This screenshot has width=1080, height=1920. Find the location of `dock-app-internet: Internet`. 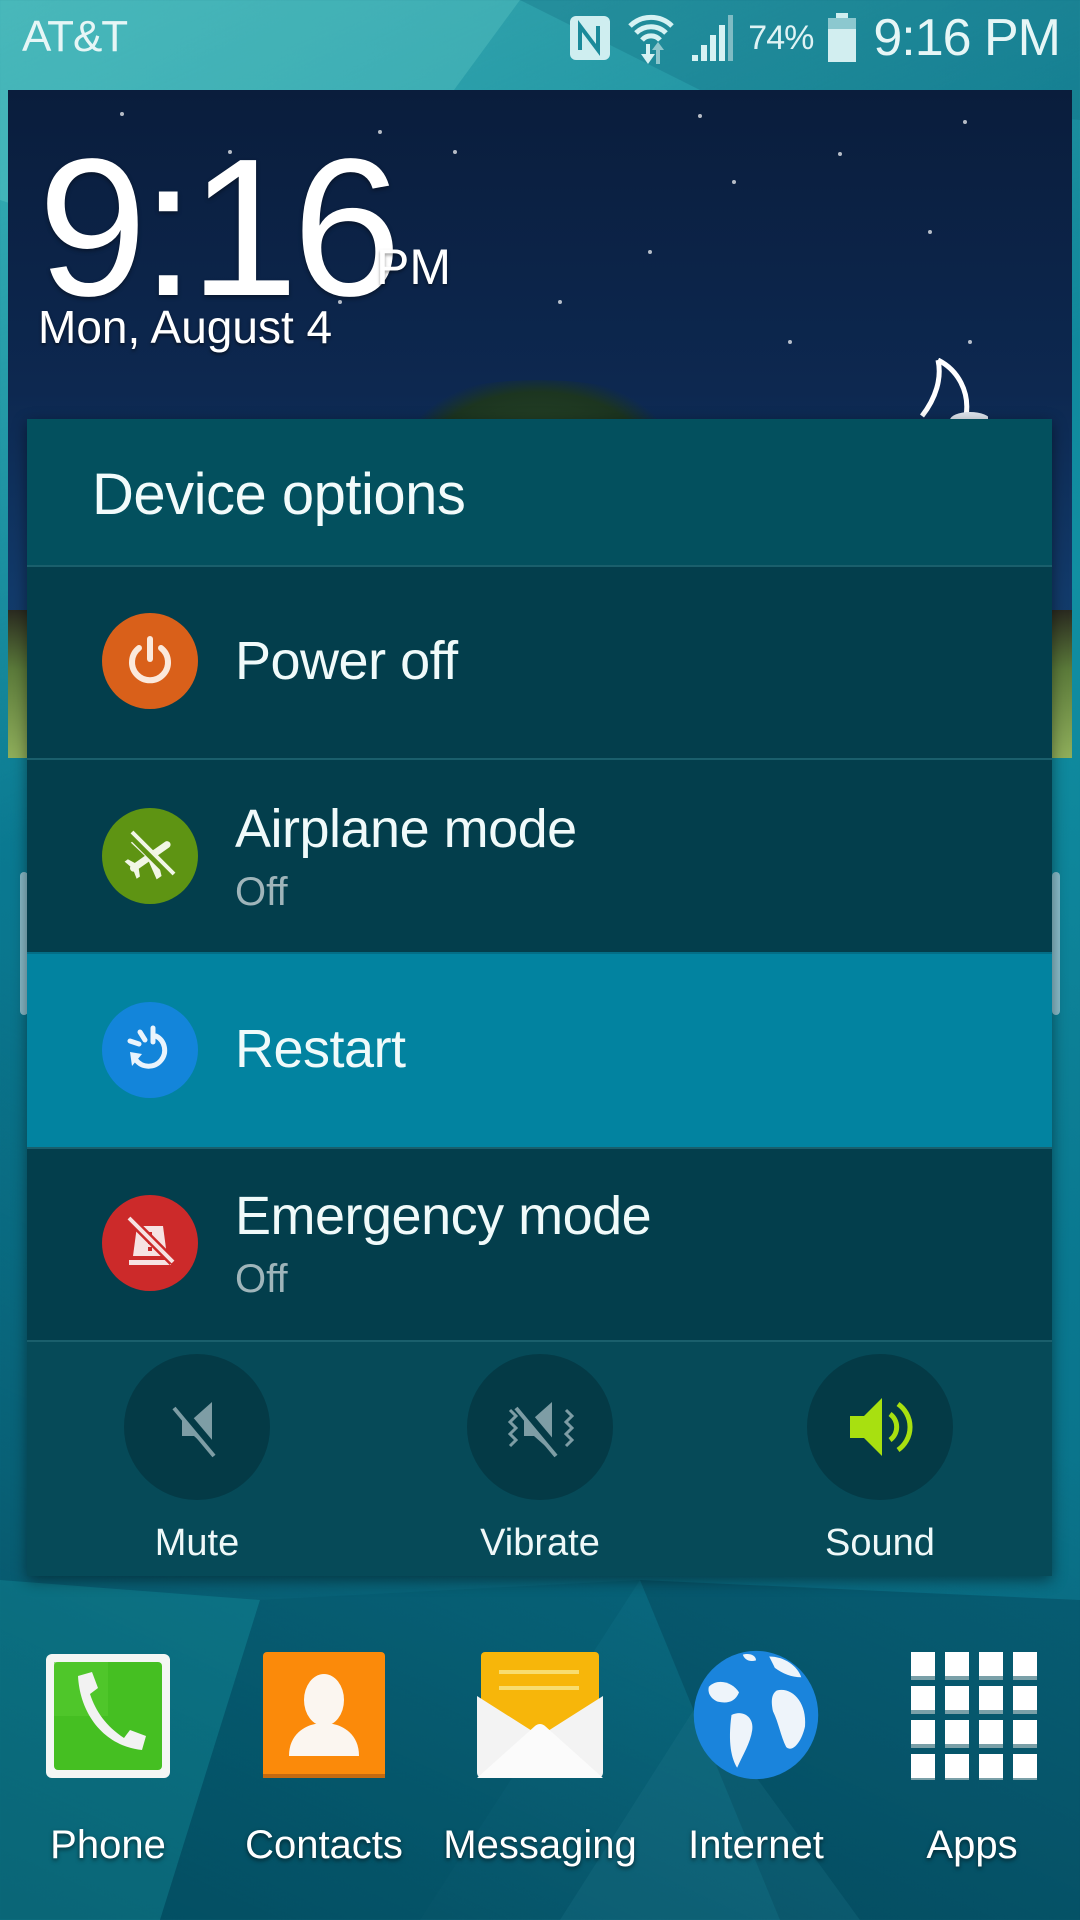

dock-app-internet: Internet is located at coordinates (756, 1765).